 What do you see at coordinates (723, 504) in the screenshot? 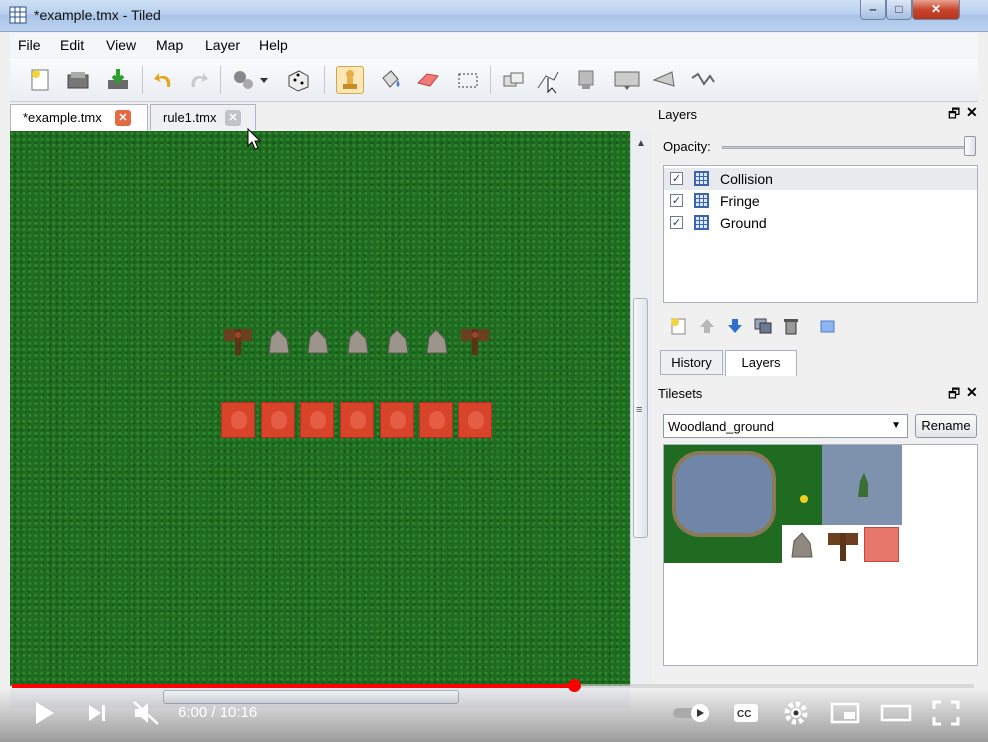
I see `pond-tile` at bounding box center [723, 504].